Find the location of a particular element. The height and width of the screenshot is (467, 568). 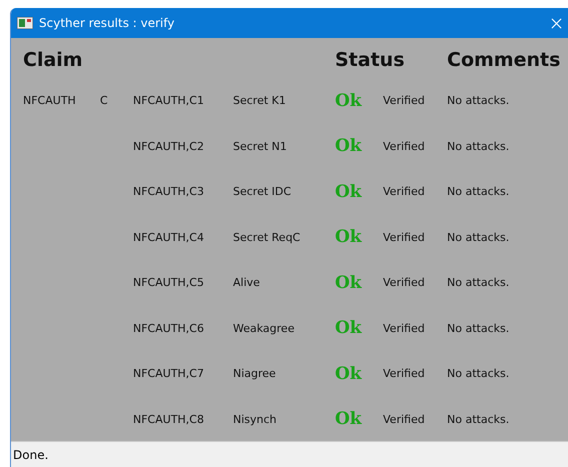

claim-cell-text: Secret IDC is located at coordinates (262, 191).